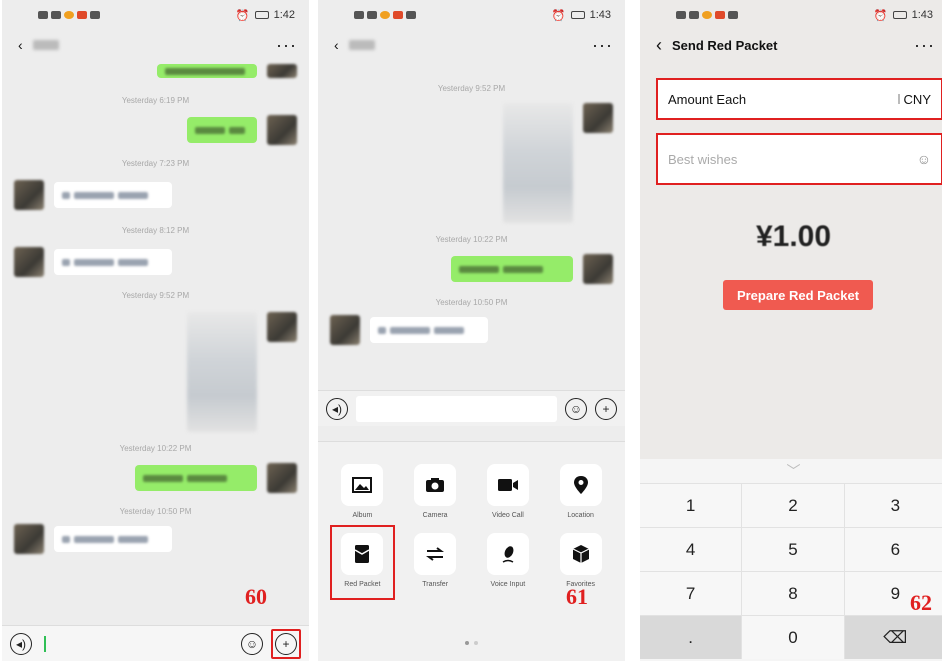 Image resolution: width=942 pixels, height=661 pixels. I want to click on amount-display: ¥1.00, so click(793, 236).